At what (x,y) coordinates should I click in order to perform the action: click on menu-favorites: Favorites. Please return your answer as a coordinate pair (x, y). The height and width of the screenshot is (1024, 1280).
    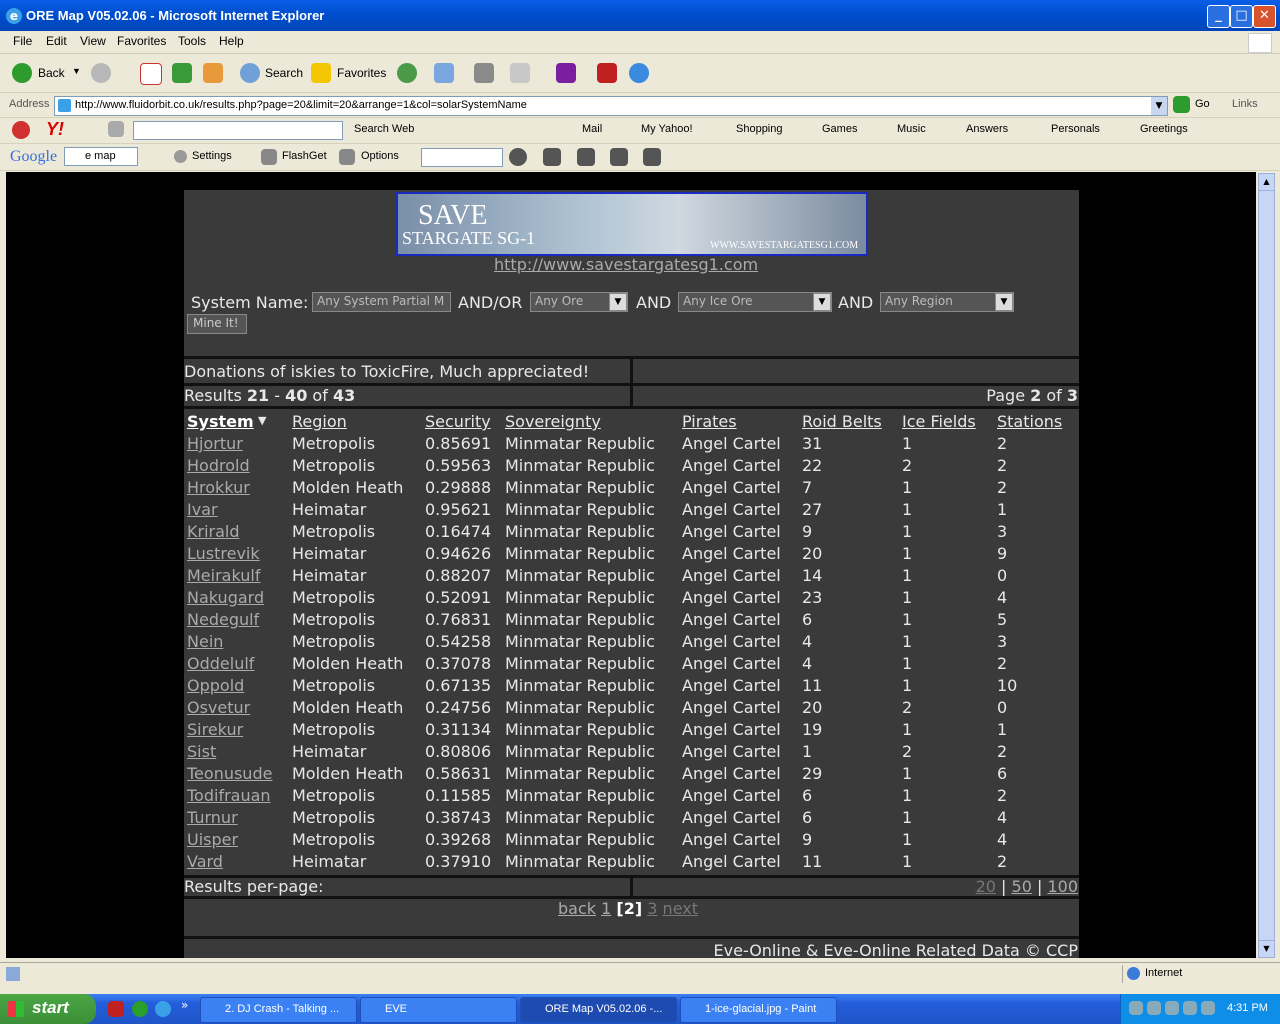
    Looking at the image, I should click on (141, 41).